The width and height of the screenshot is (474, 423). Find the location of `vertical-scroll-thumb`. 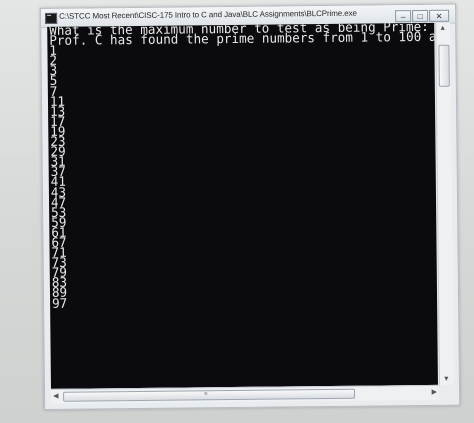

vertical-scroll-thumb is located at coordinates (444, 65).